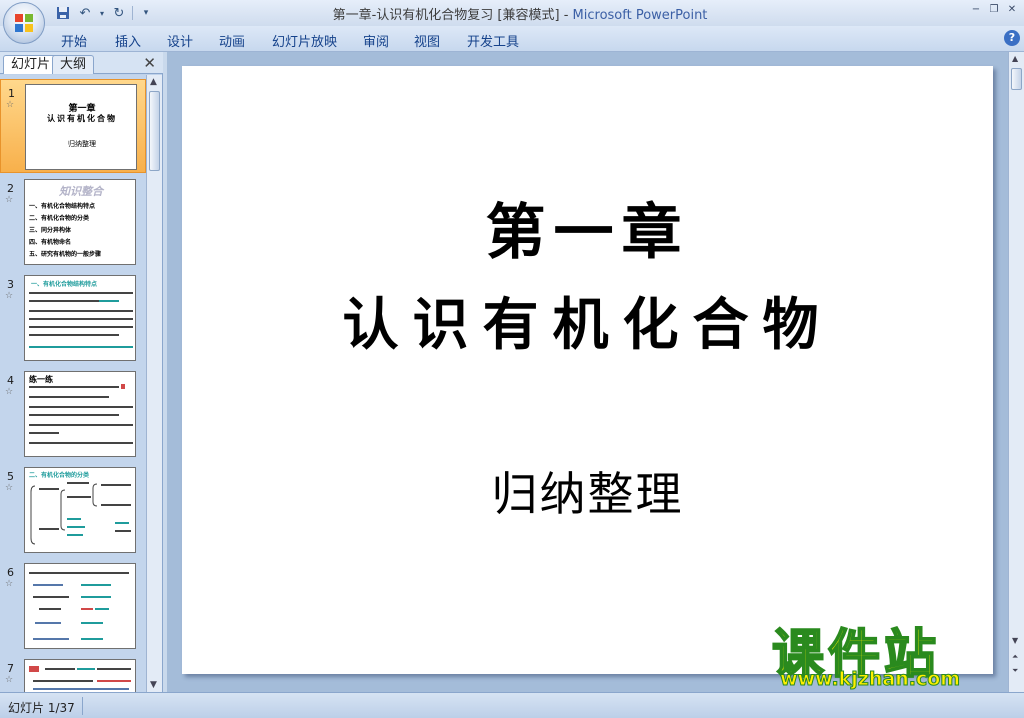 The height and width of the screenshot is (718, 1024). What do you see at coordinates (80, 318) in the screenshot?
I see `thumbnail-preview: 一、有机化合物结构特点` at bounding box center [80, 318].